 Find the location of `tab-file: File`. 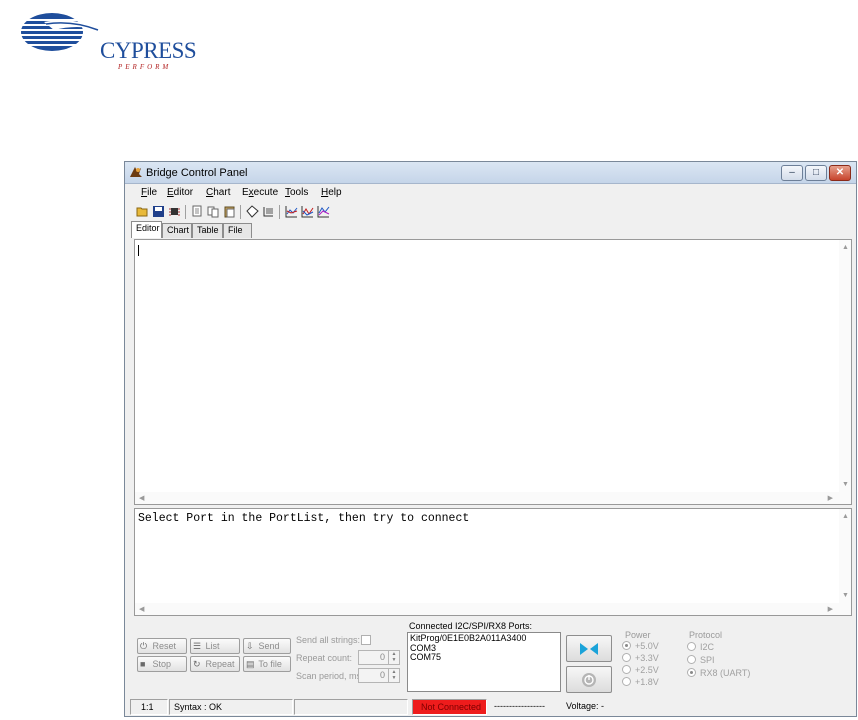

tab-file: File is located at coordinates (237, 230).